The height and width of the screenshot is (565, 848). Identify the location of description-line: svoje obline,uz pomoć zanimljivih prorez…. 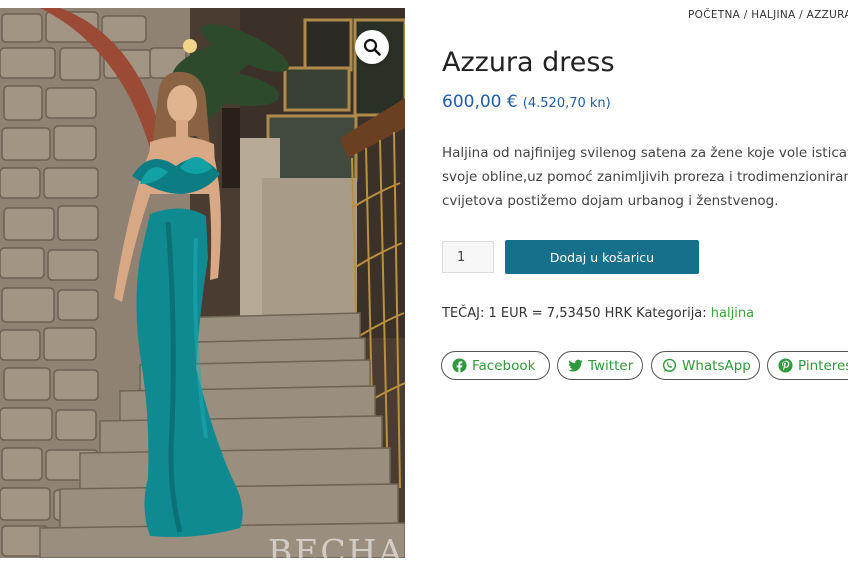
(645, 177).